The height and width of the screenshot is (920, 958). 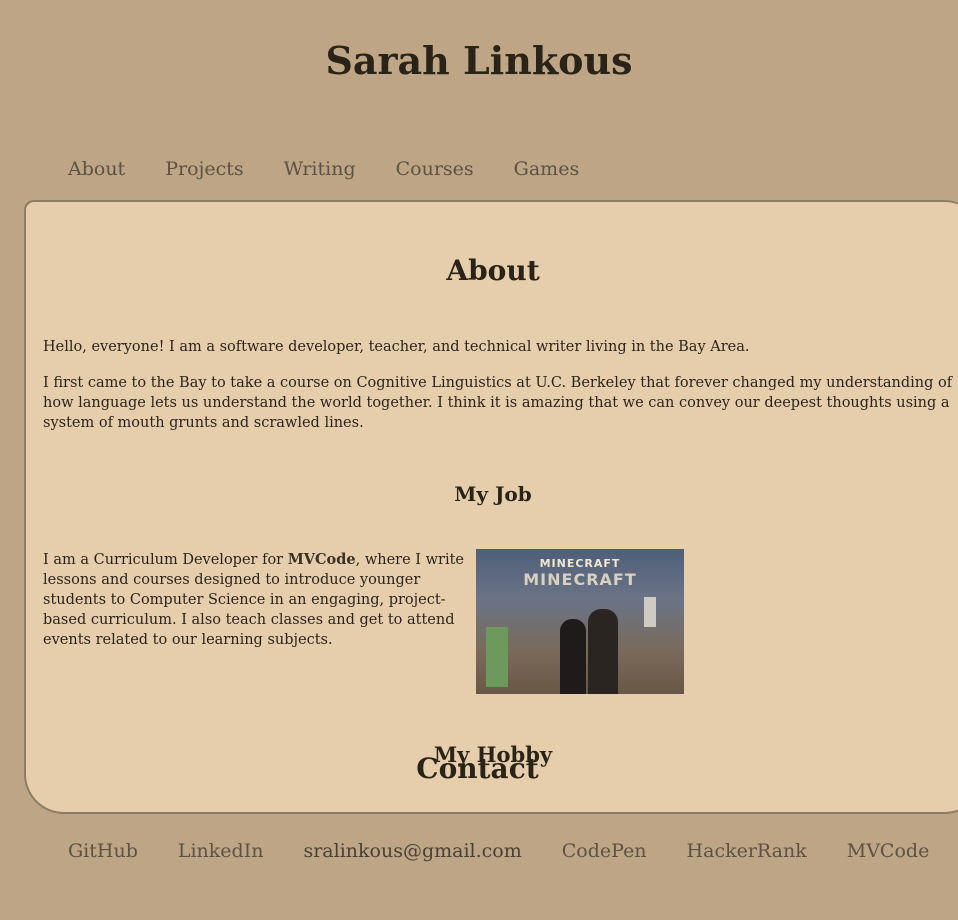 What do you see at coordinates (493, 270) in the screenshot?
I see `about-heading: About` at bounding box center [493, 270].